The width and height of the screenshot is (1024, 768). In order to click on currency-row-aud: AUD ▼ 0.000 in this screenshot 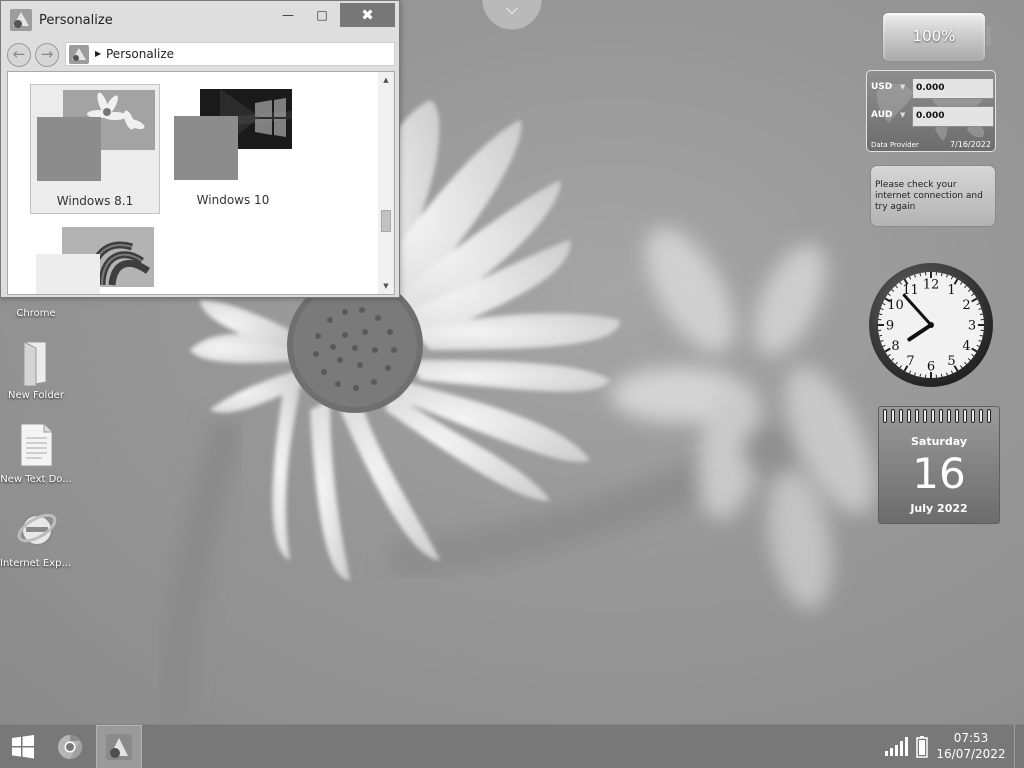, I will do `click(932, 116)`.